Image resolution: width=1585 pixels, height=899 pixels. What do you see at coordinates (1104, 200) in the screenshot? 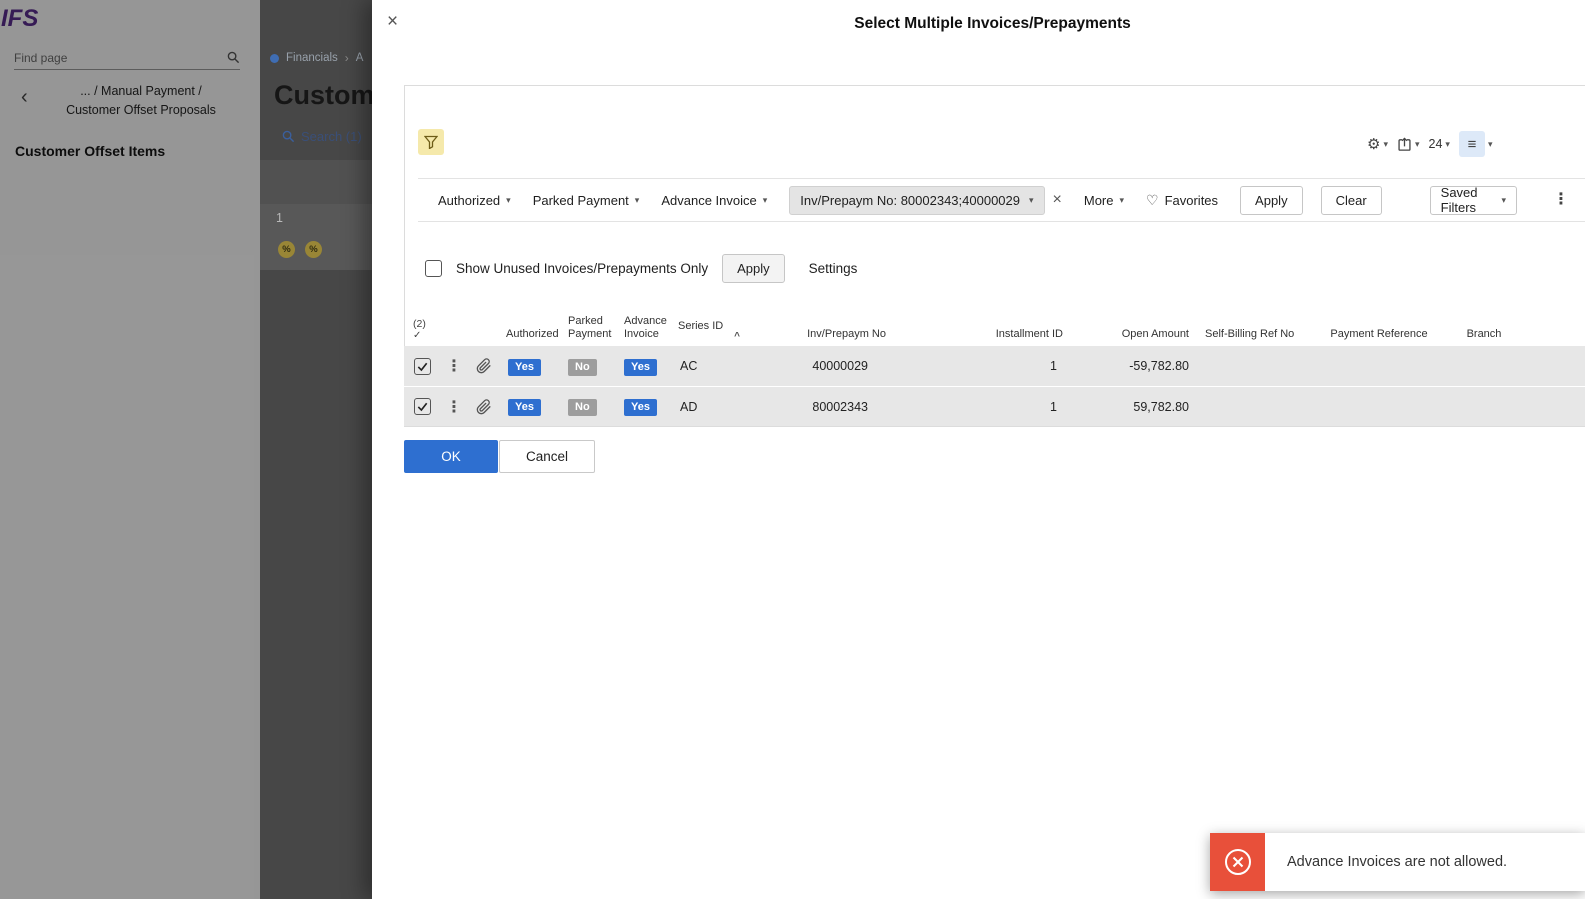
I see `filter-more-dropdown: More ▾` at bounding box center [1104, 200].